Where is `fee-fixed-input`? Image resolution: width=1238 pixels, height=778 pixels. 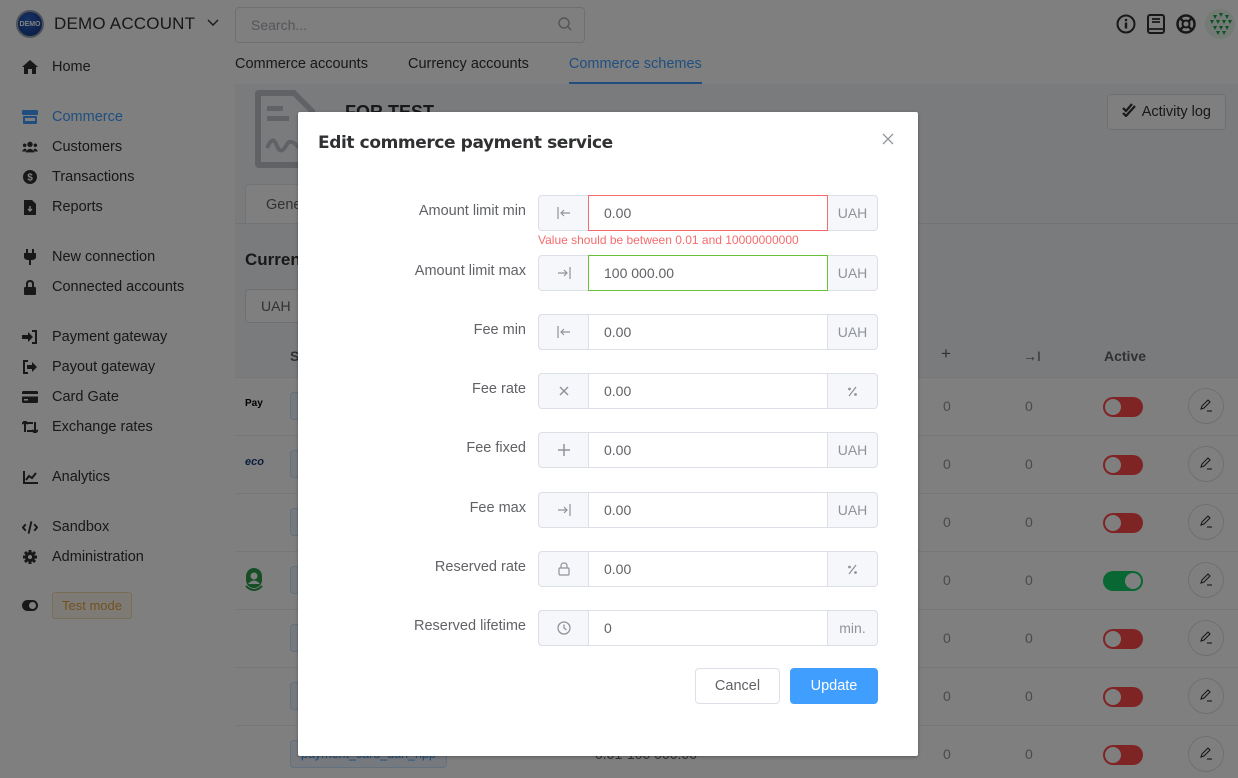 fee-fixed-input is located at coordinates (708, 450).